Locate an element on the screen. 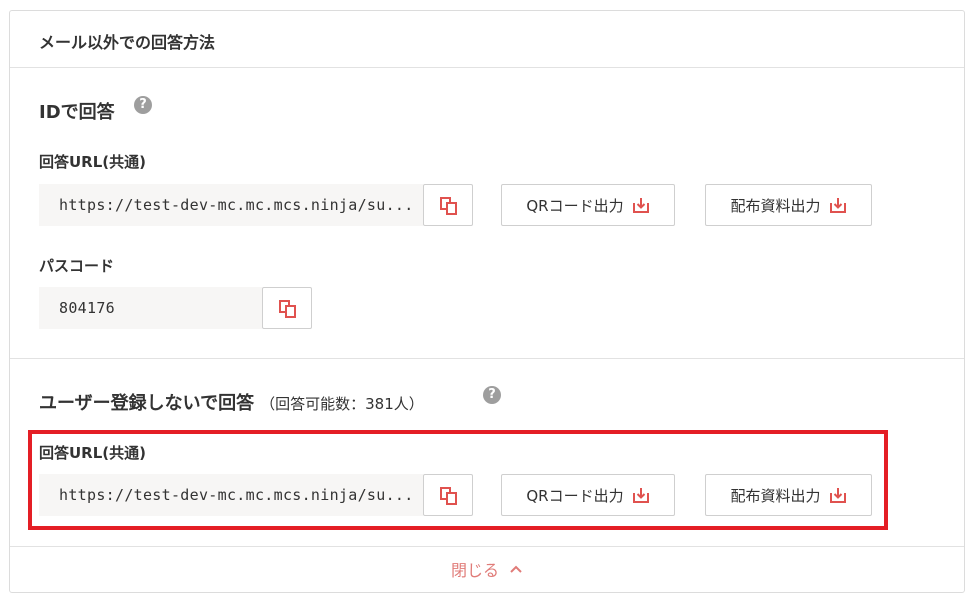 This screenshot has height=603, width=976. close-toggle: 閉じる is located at coordinates (487, 569).